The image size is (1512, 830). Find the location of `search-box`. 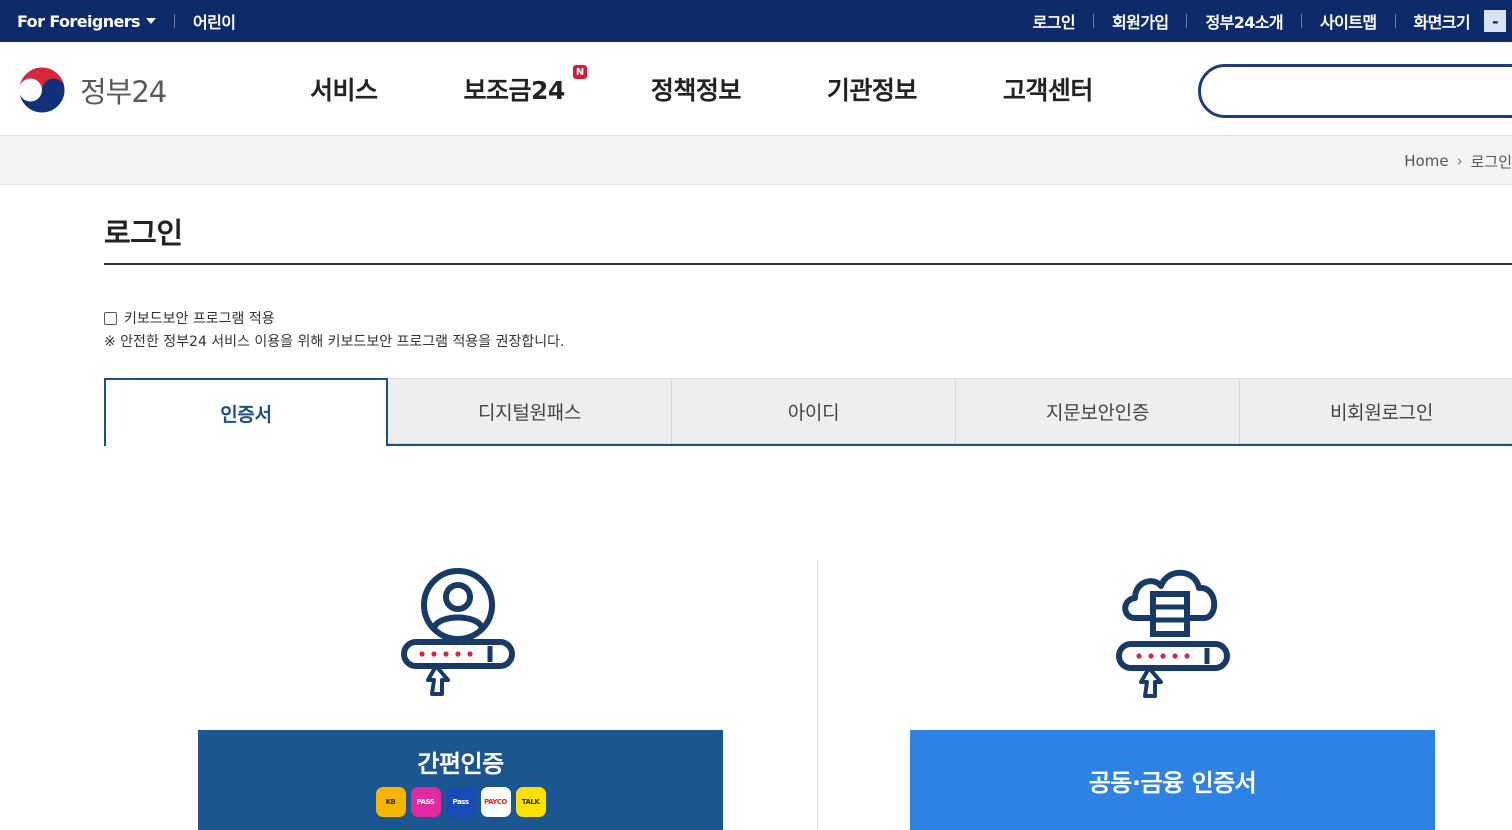

search-box is located at coordinates (1355, 91).